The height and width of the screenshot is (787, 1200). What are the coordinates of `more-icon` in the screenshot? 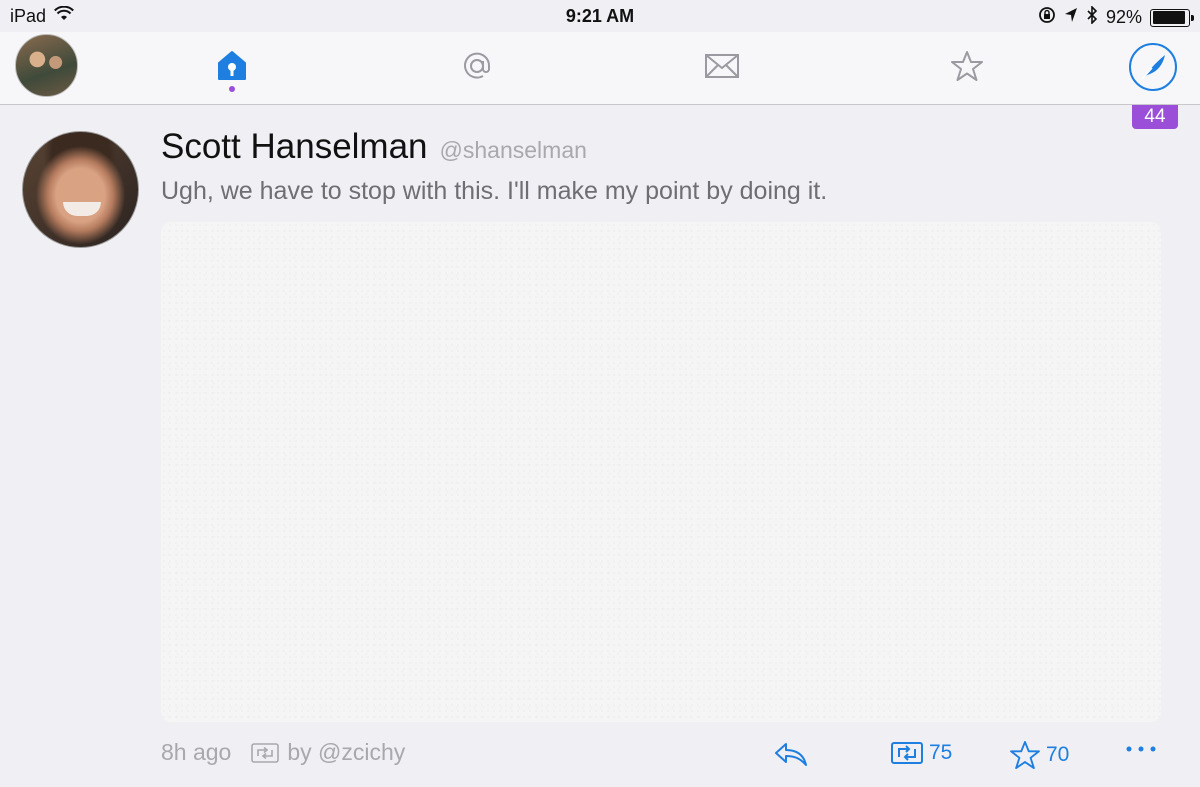 It's located at (1141, 749).